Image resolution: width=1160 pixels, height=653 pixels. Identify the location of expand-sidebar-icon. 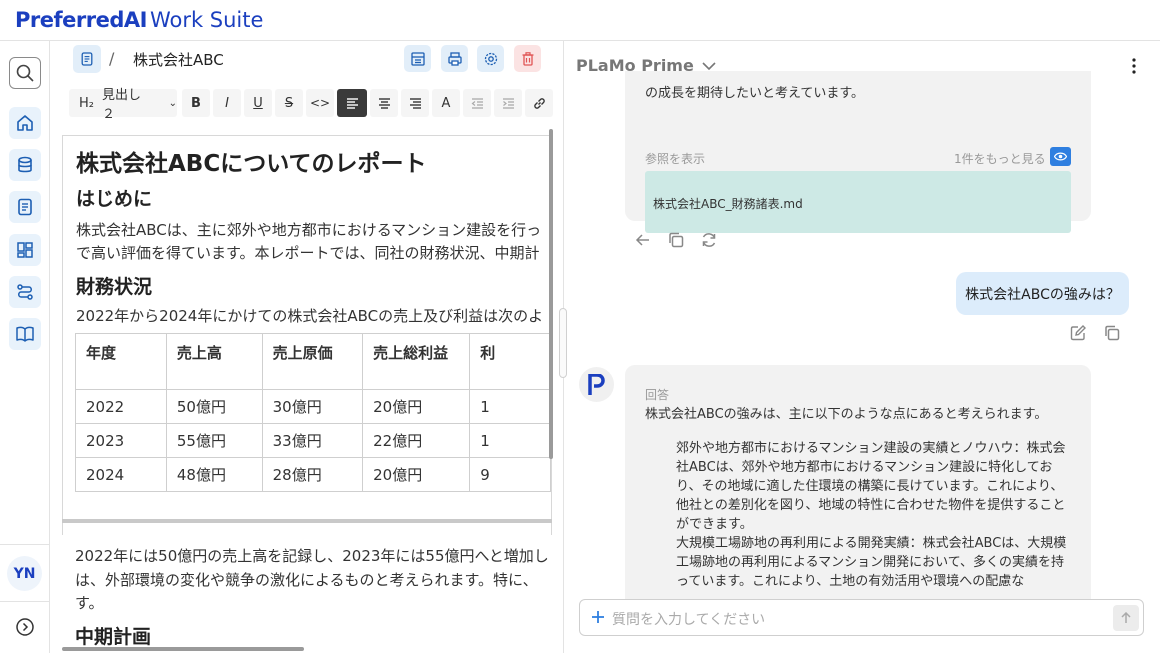
(25, 627).